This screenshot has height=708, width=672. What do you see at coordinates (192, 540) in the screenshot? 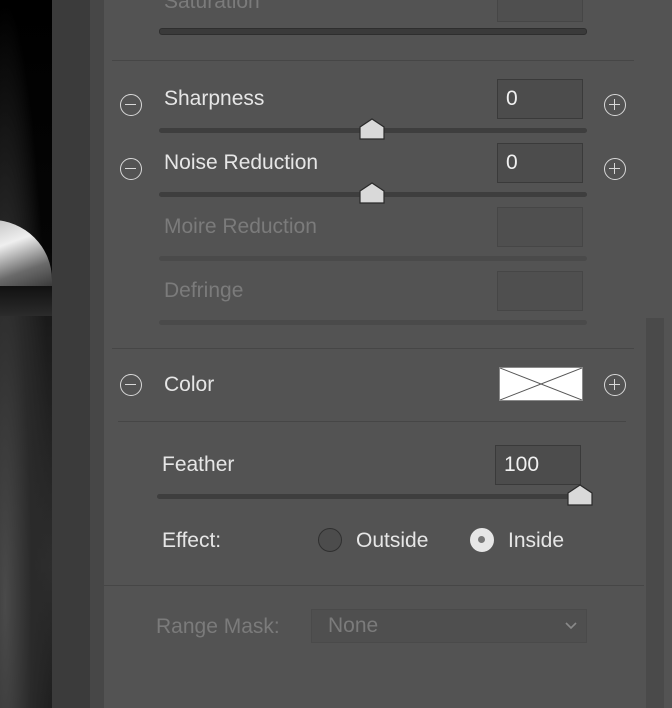
I see `effect-label: Effect:` at bounding box center [192, 540].